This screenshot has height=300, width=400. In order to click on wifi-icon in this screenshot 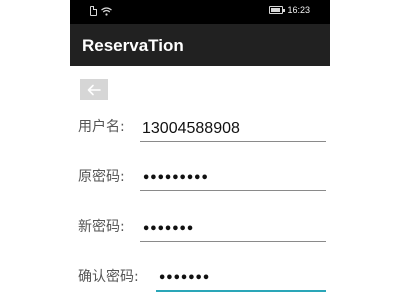, I will do `click(106, 11)`.